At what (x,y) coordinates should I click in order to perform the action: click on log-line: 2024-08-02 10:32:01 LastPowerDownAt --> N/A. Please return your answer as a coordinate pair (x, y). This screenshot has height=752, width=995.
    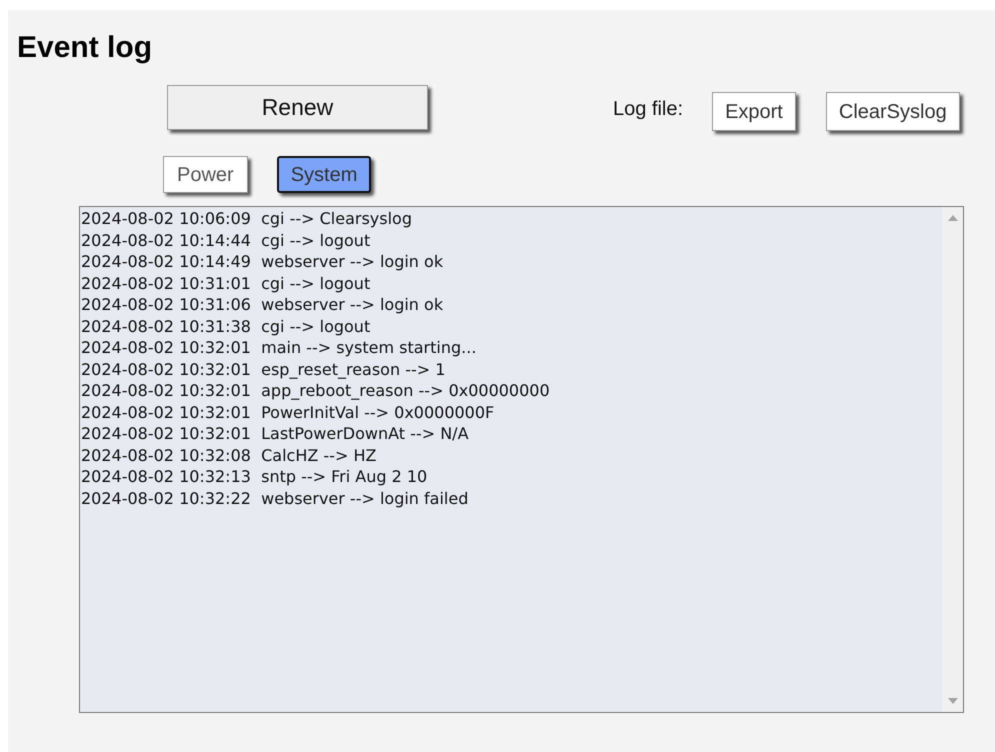
    Looking at the image, I should click on (275, 433).